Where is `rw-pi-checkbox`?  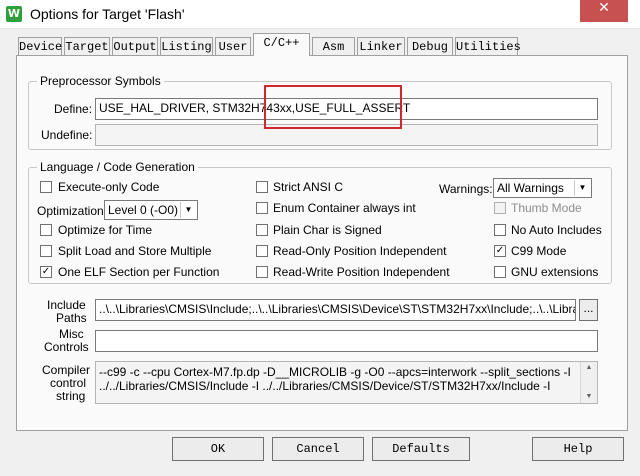 rw-pi-checkbox is located at coordinates (262, 272).